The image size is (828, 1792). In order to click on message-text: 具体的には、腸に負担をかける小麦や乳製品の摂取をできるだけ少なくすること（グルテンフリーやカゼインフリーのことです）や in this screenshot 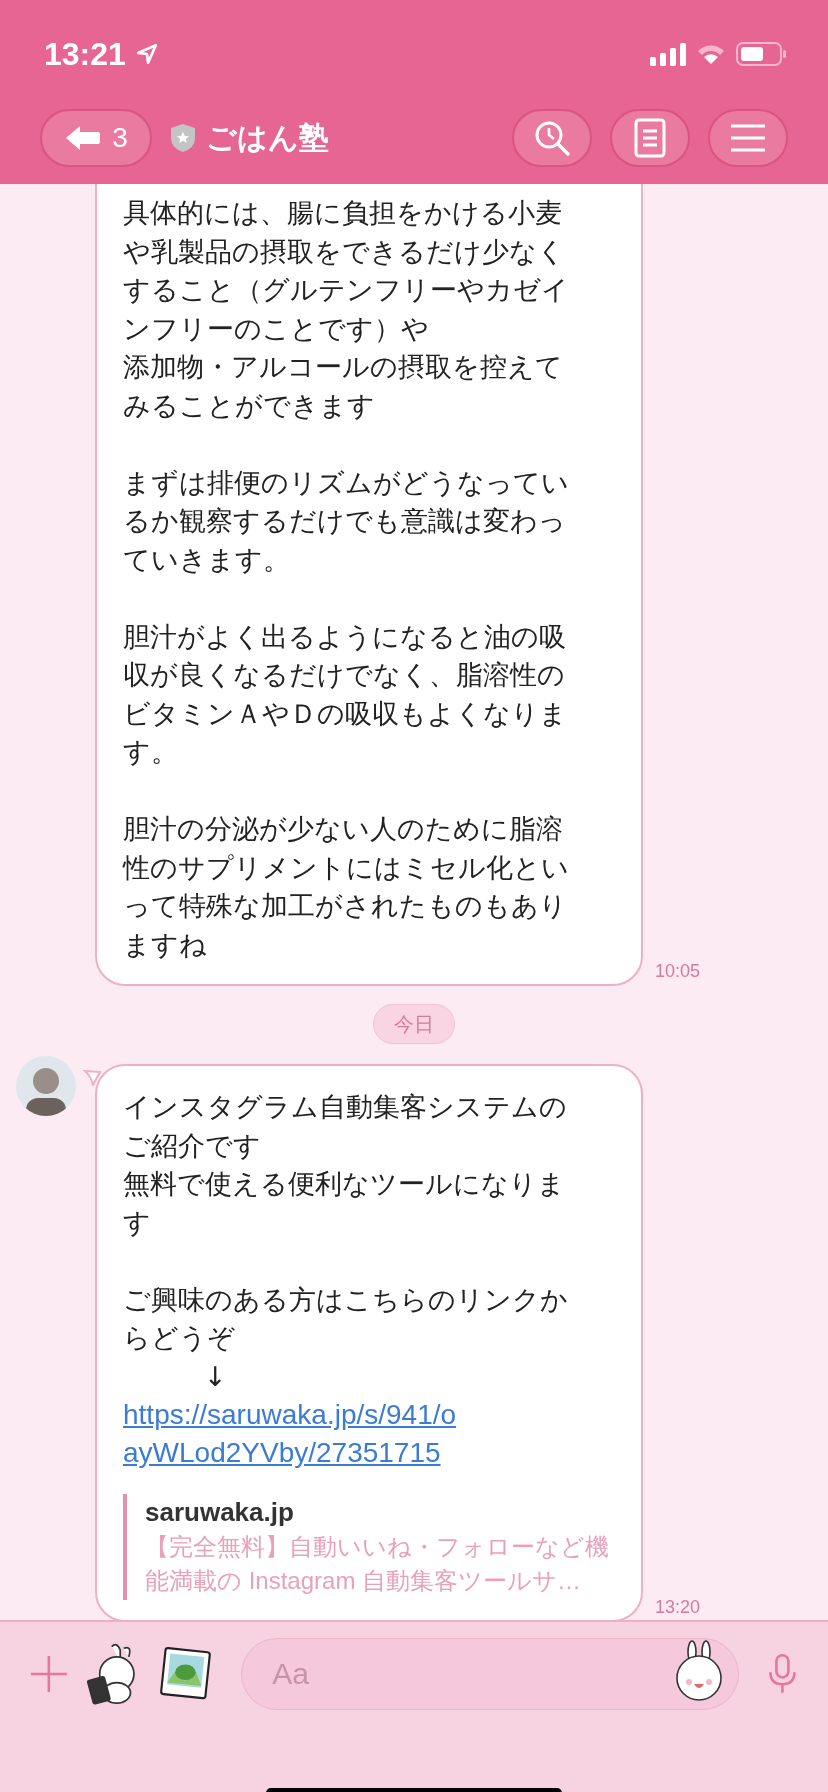, I will do `click(346, 271)`.